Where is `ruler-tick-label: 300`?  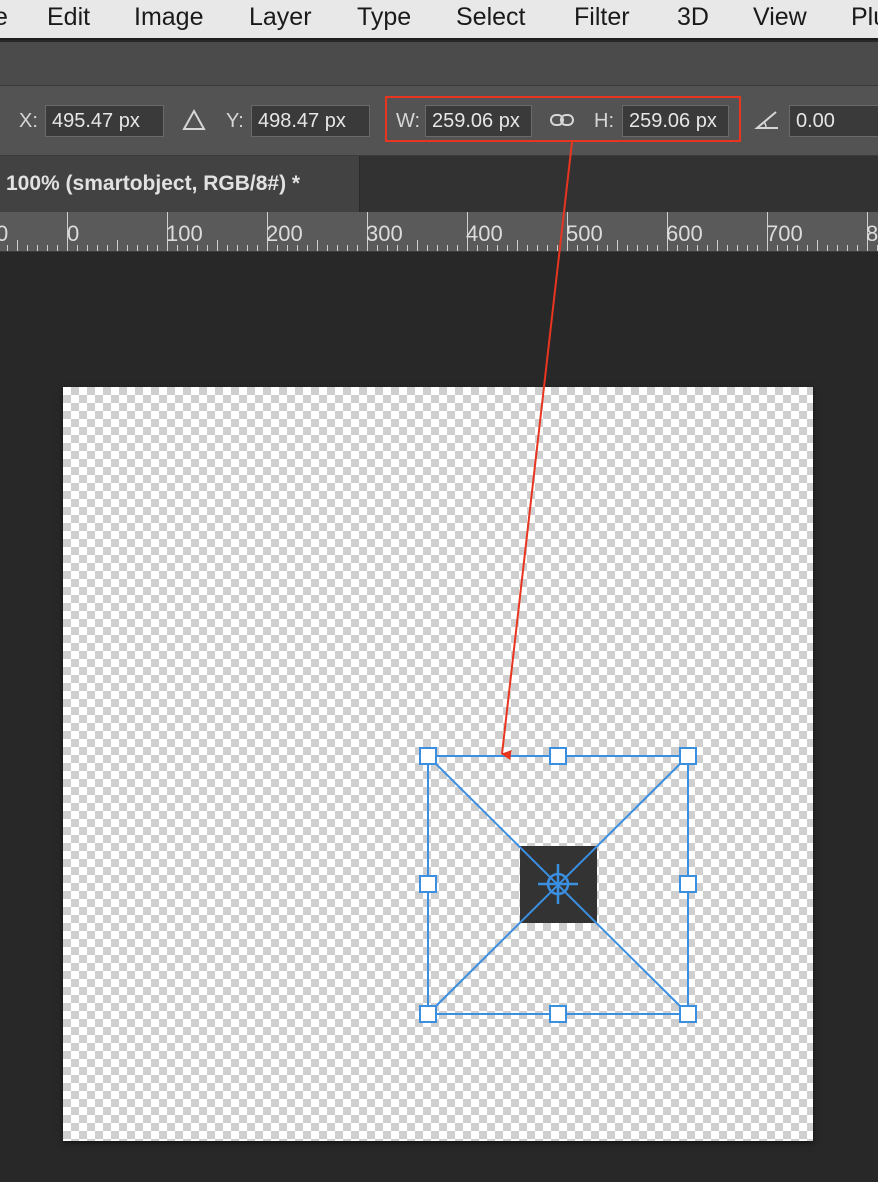
ruler-tick-label: 300 is located at coordinates (384, 233).